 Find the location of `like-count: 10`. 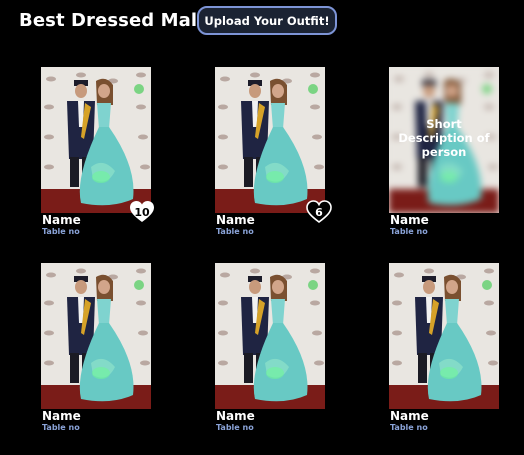

like-count: 10 is located at coordinates (142, 212).